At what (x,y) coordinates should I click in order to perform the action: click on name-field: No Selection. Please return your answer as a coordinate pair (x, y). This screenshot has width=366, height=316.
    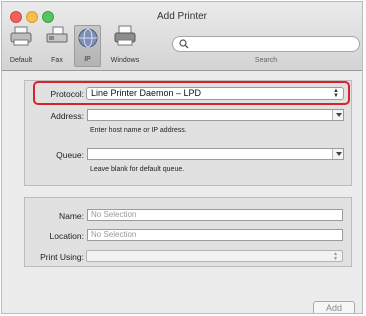
    Looking at the image, I should click on (215, 215).